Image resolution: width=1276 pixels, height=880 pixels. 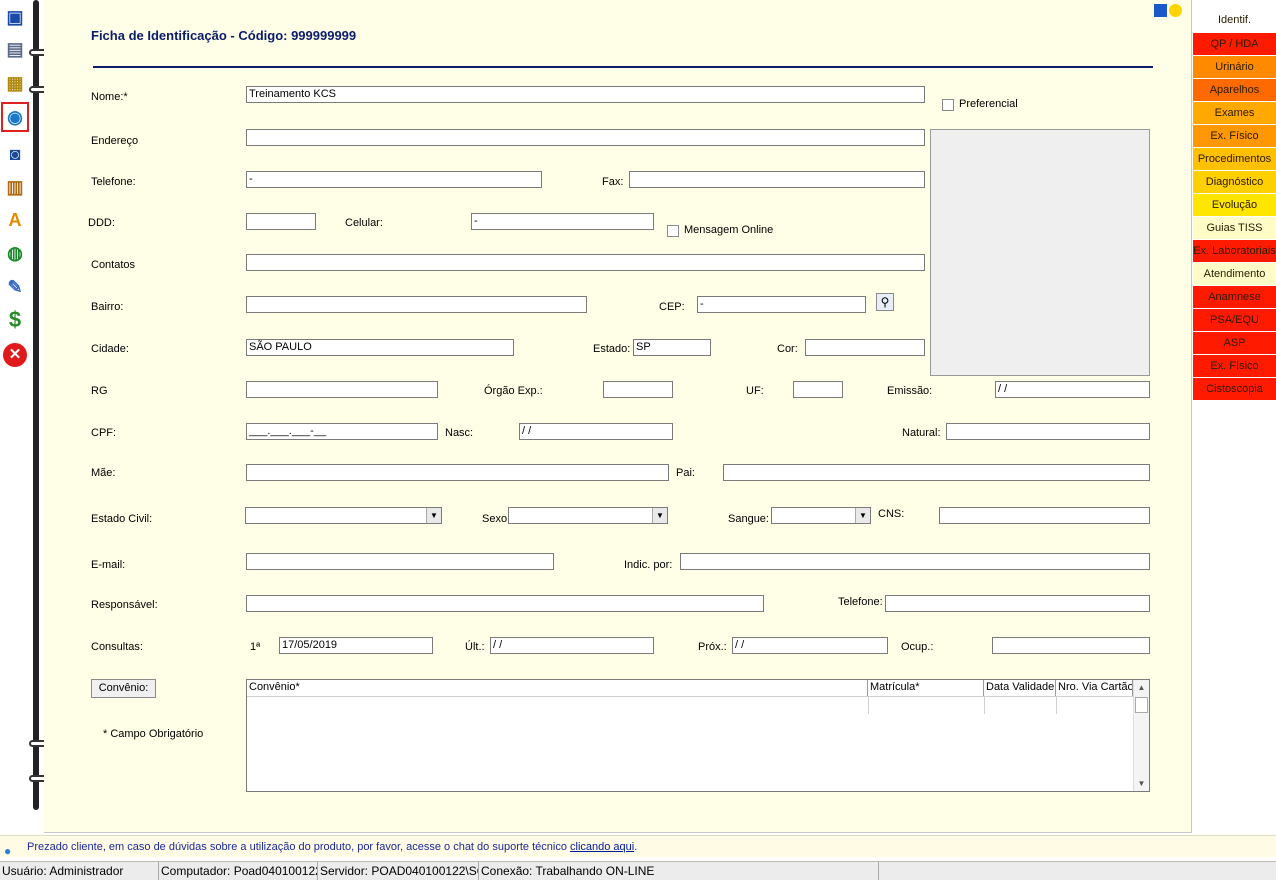 What do you see at coordinates (1141, 783) in the screenshot?
I see `scroll-down-icon: ▼` at bounding box center [1141, 783].